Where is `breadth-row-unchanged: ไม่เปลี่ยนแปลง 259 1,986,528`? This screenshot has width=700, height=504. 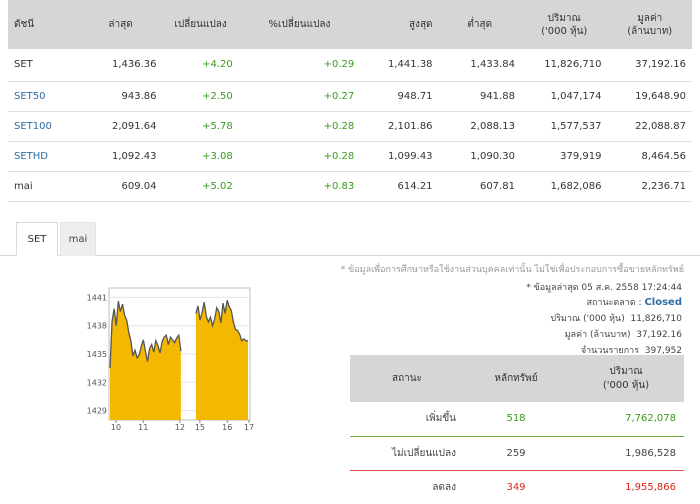
breadth-row-unchanged: ไม่เปลี่ยนแปลง 259 1,986,528 is located at coordinates (517, 453).